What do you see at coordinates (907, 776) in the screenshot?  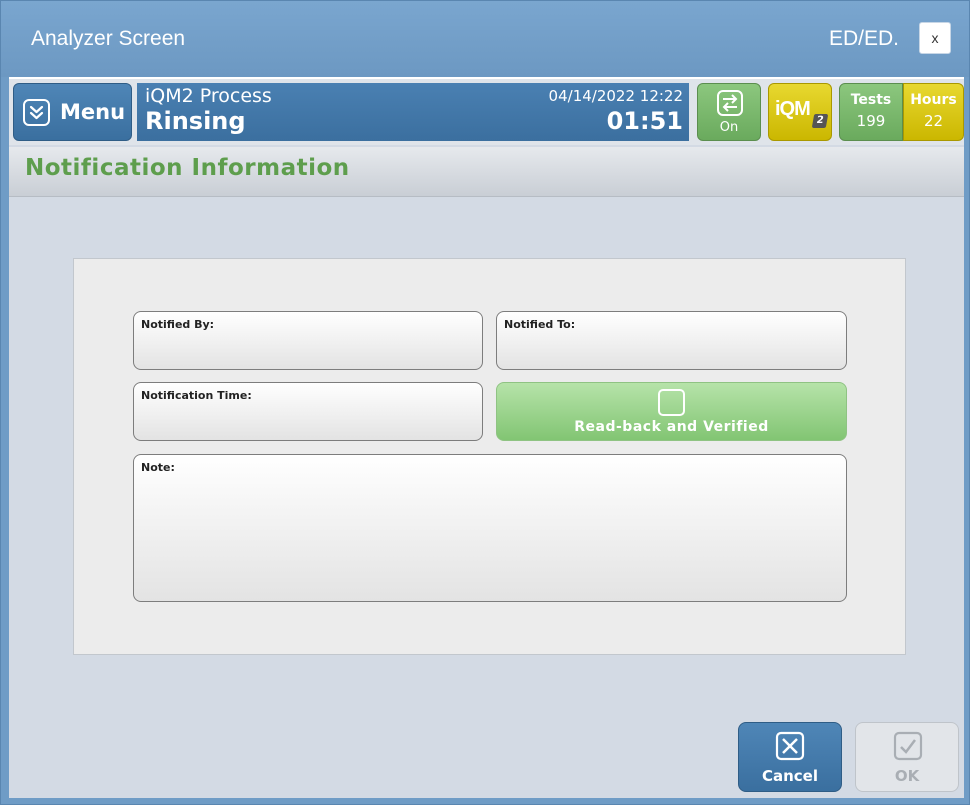 I see `ok-label: OK` at bounding box center [907, 776].